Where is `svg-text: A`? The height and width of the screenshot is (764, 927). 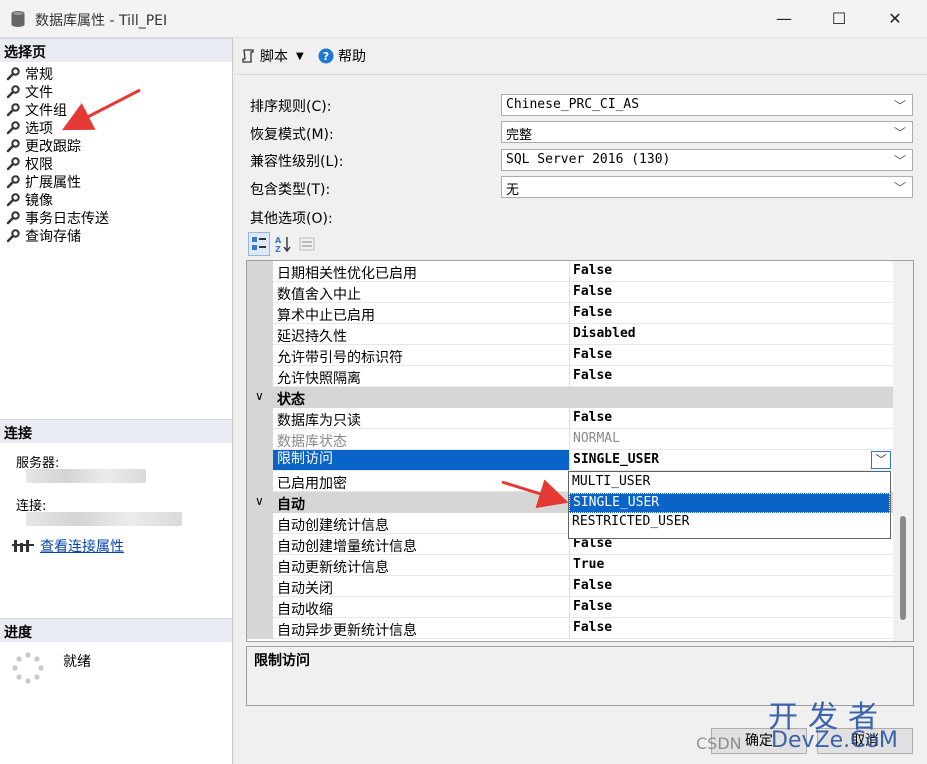 svg-text: A is located at coordinates (278, 240).